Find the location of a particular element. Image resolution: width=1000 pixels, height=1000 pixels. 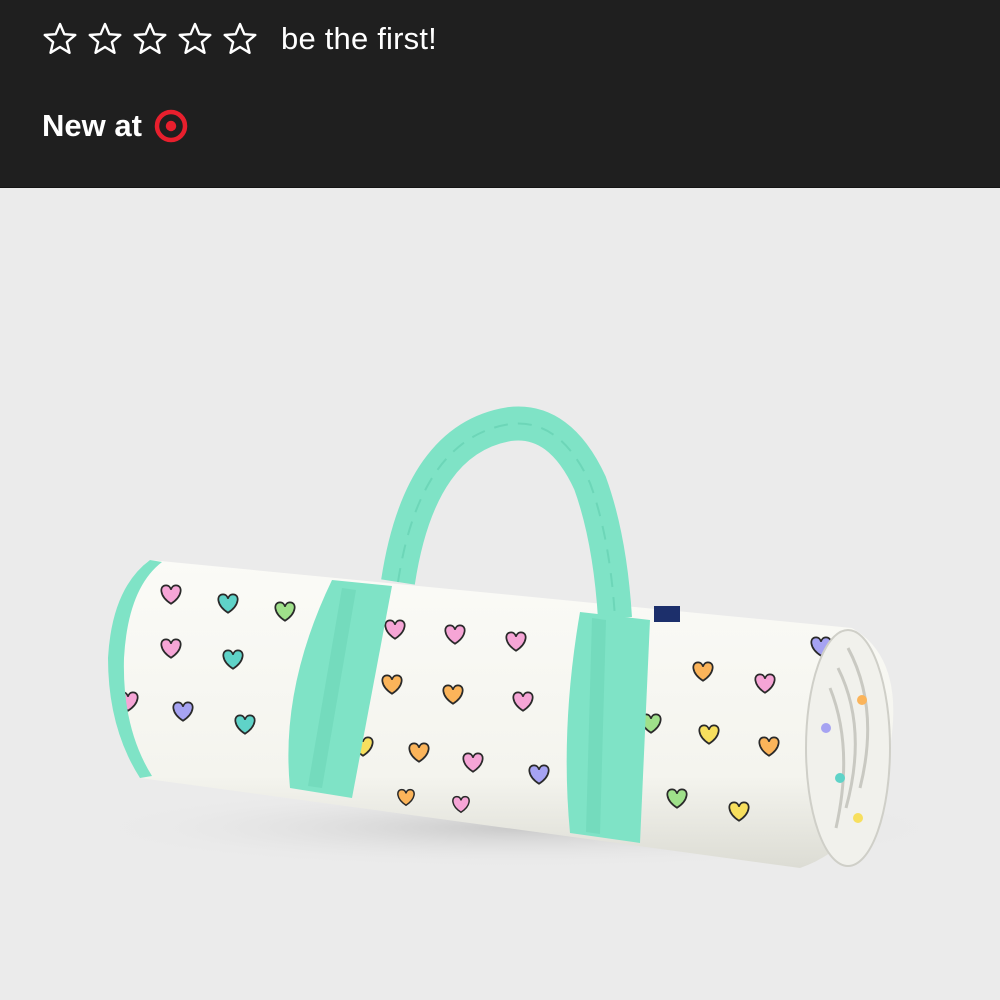

rating-row: be the first! is located at coordinates (239, 39).